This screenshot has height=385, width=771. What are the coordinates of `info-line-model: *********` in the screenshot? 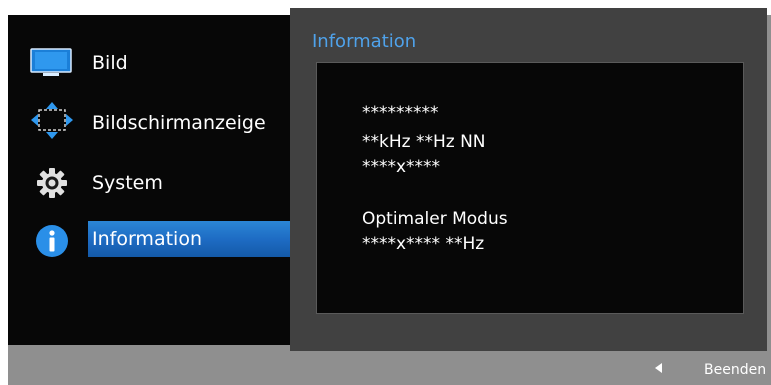 It's located at (400, 113).